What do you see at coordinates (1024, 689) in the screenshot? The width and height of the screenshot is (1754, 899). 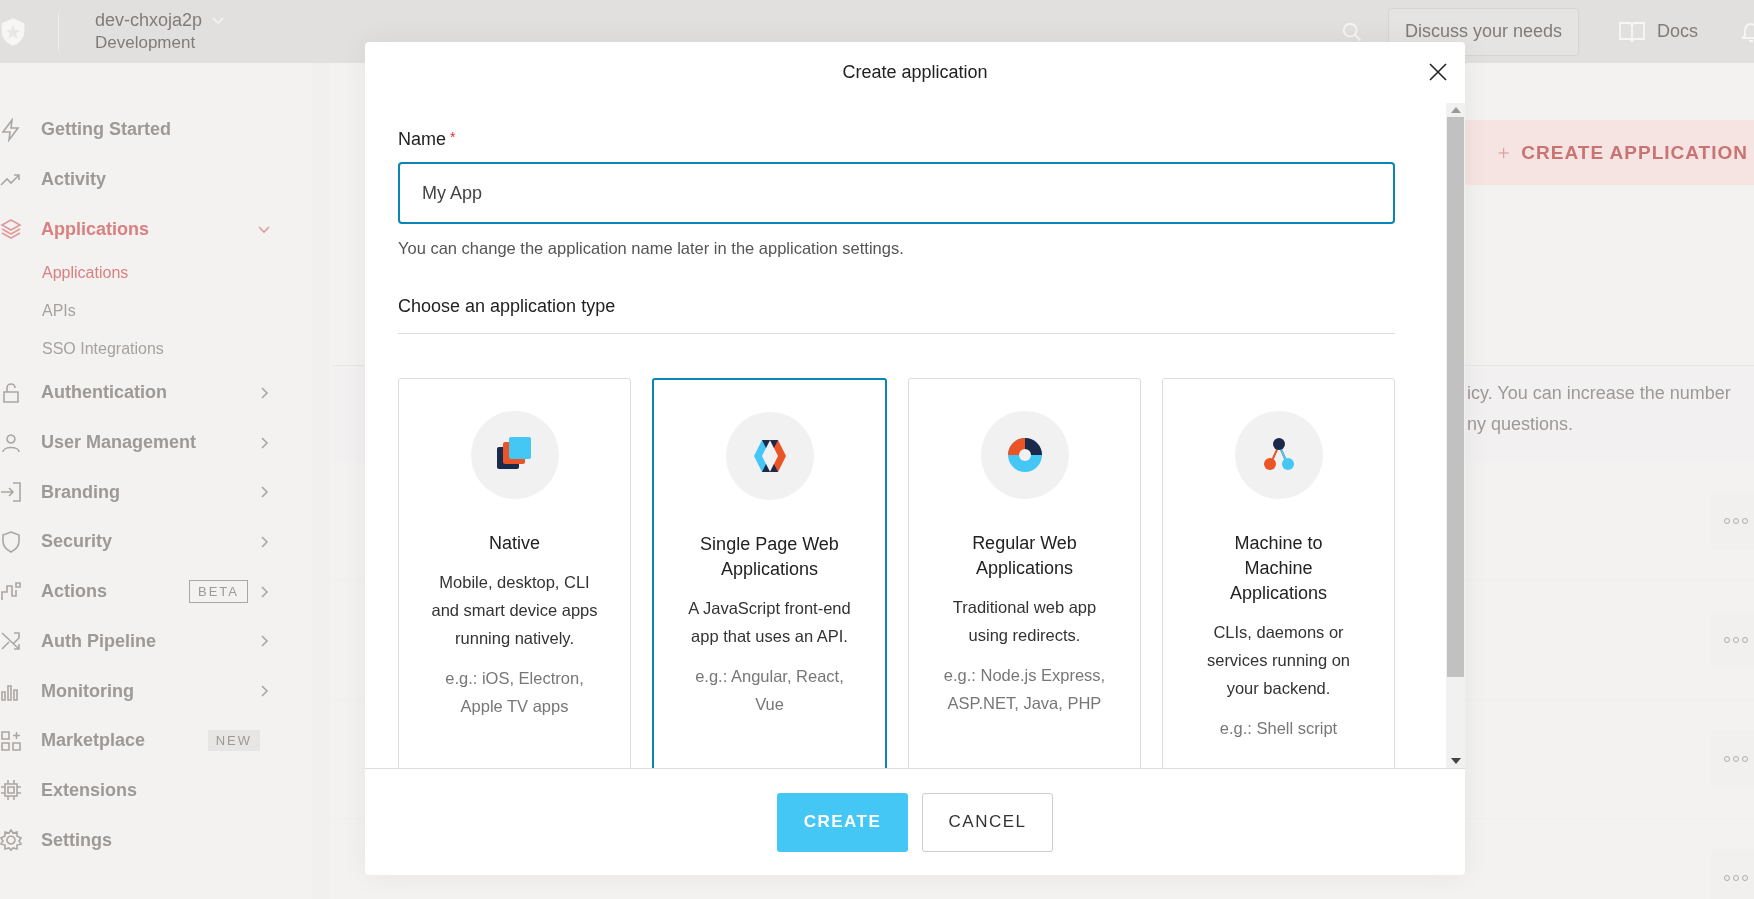 I see `application-type-examples: e.g.: Node.js Express, ASP.NET, Java, PHP` at bounding box center [1024, 689].